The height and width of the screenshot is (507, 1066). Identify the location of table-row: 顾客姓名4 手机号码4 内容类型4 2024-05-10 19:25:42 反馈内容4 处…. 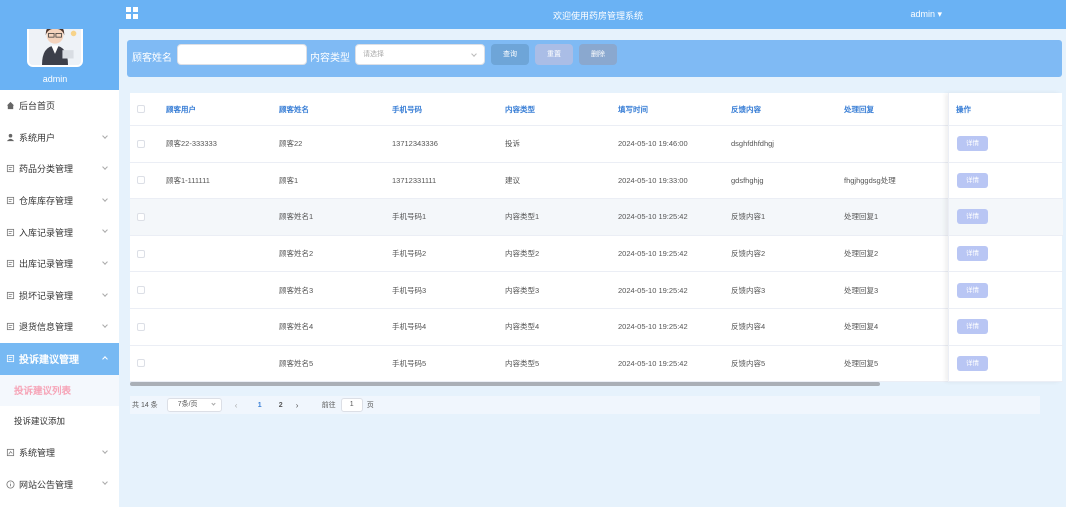
(596, 327).